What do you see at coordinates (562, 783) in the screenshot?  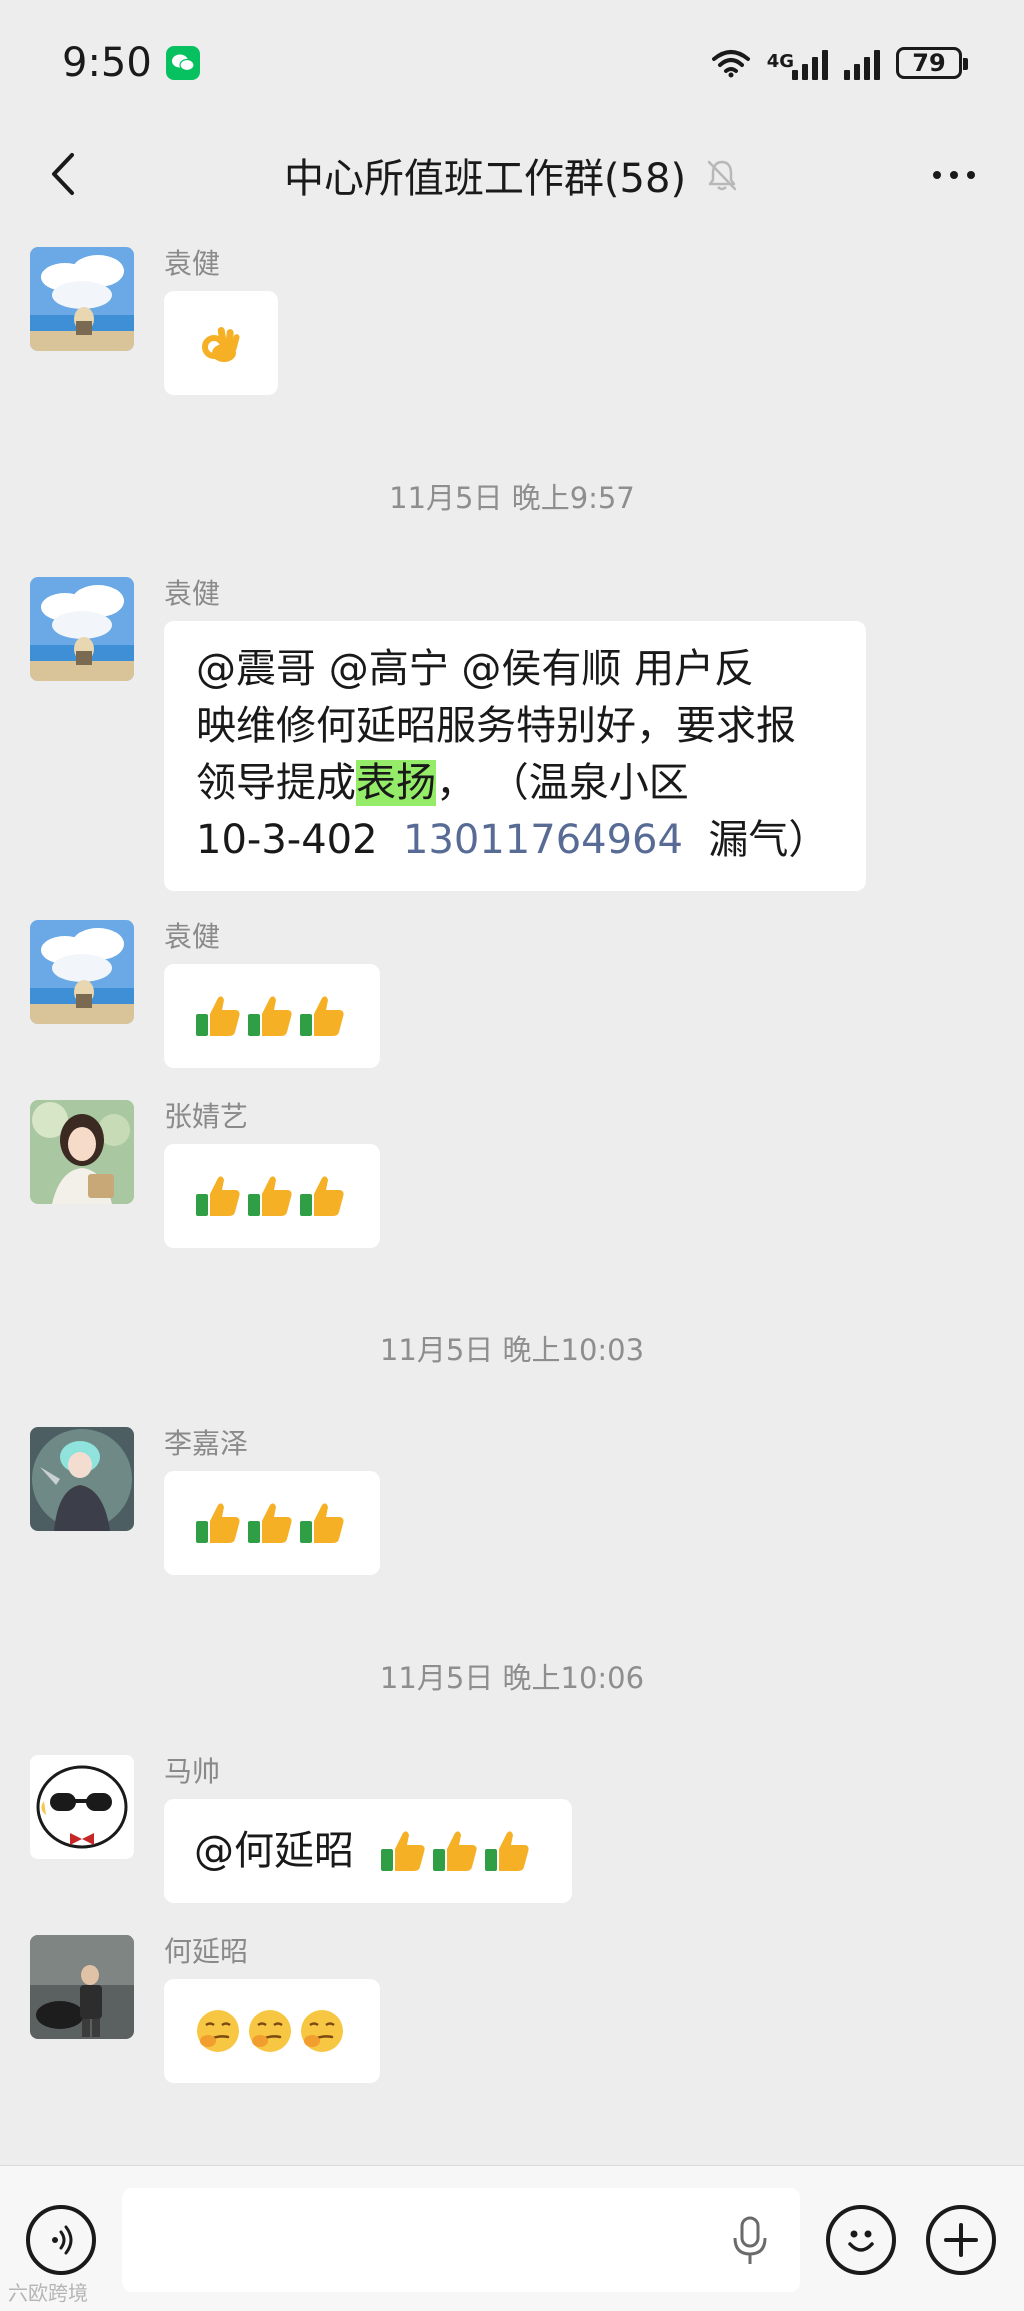 I see `message-text: ， （温泉小区` at bounding box center [562, 783].